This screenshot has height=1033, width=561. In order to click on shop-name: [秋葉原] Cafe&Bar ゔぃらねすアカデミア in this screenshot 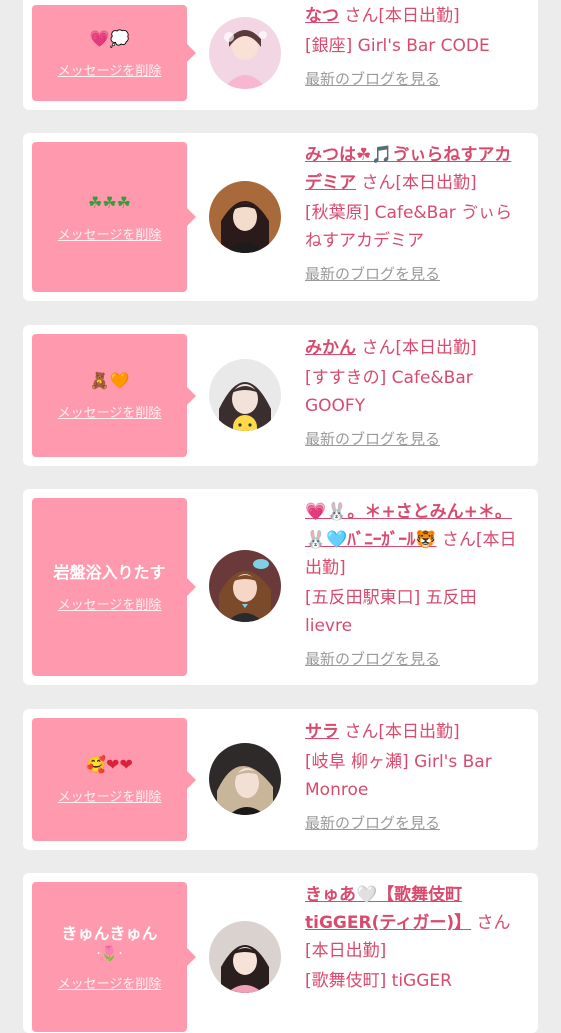, I will do `click(409, 227)`.